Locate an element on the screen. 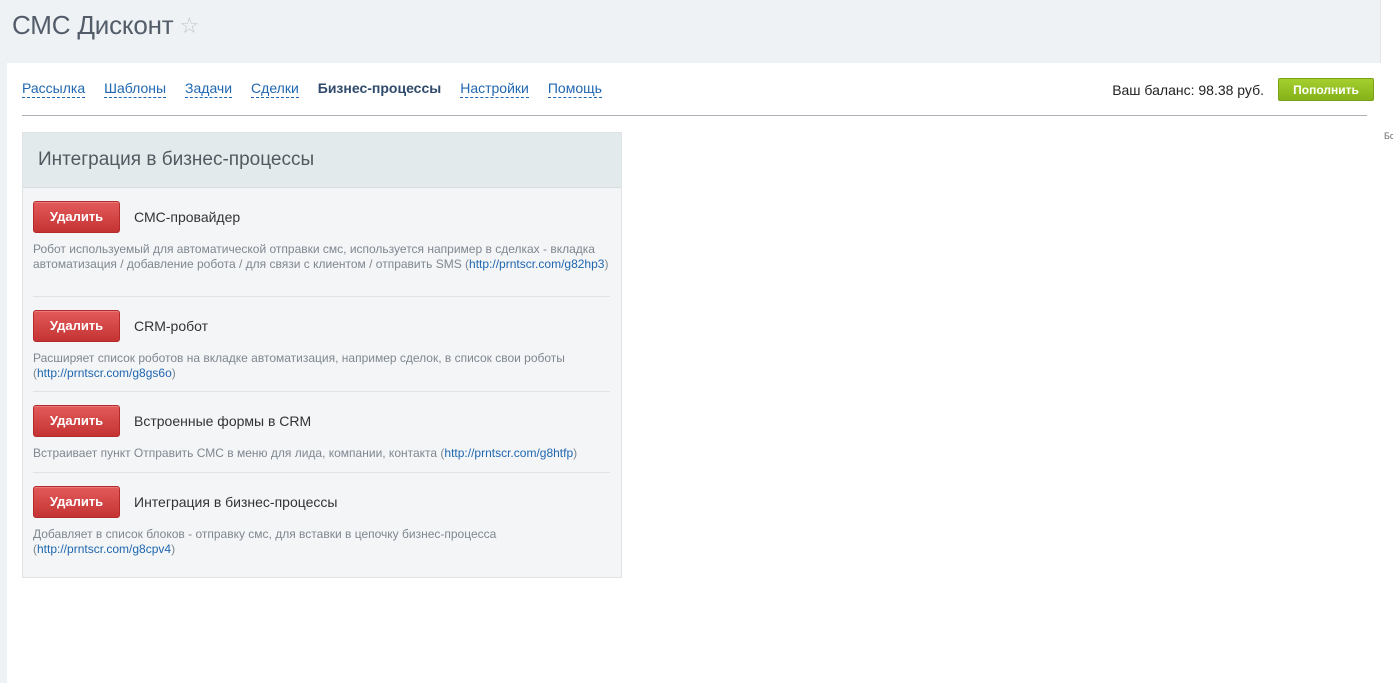 This screenshot has height=683, width=1393. nav-item-business-processes: Бизнес-процессы is located at coordinates (379, 88).